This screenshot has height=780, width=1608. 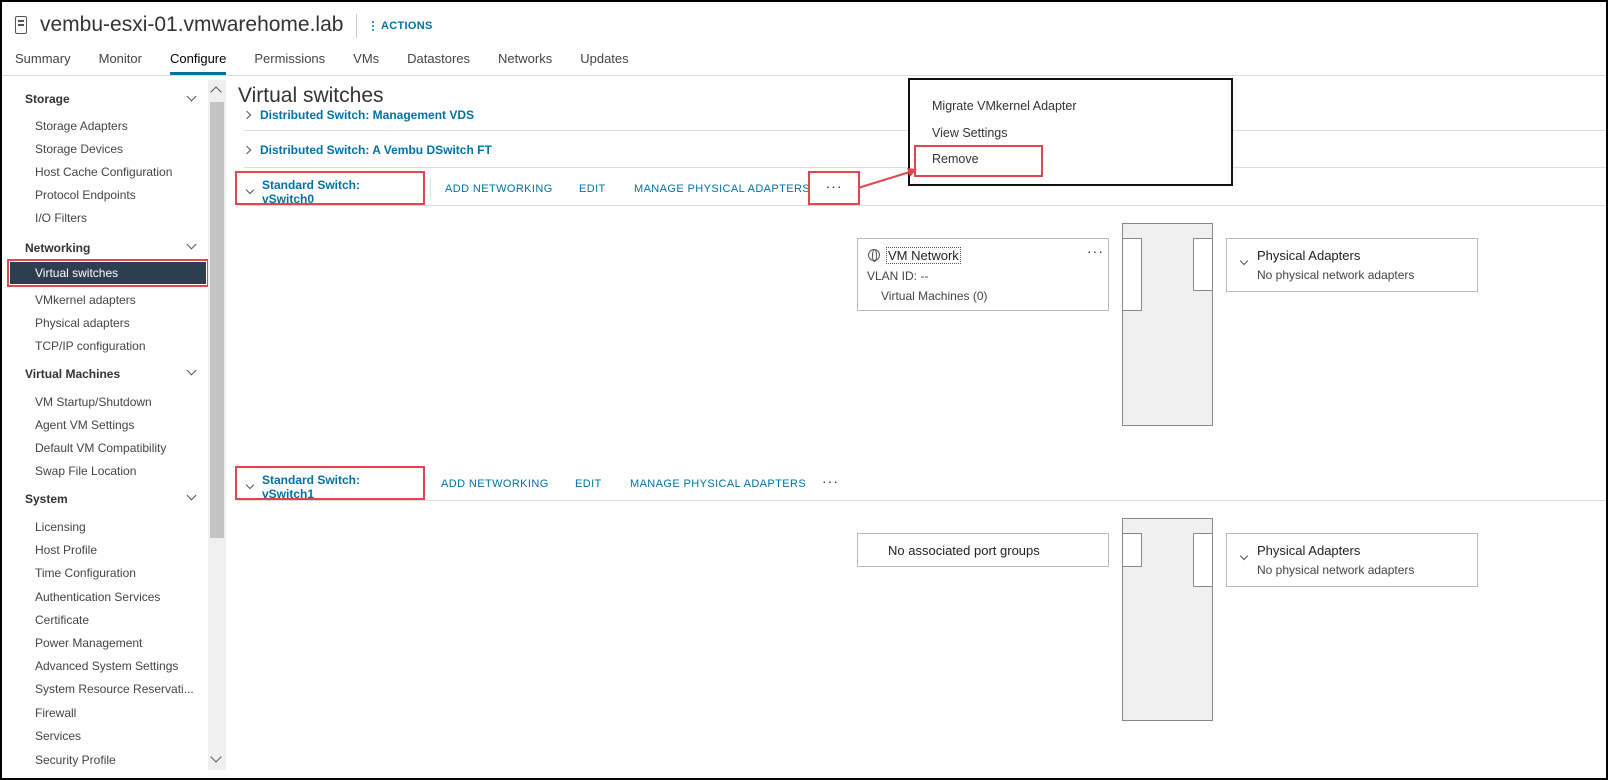 What do you see at coordinates (934, 296) in the screenshot?
I see `virtual-machines-count: Virtual Machines (0)` at bounding box center [934, 296].